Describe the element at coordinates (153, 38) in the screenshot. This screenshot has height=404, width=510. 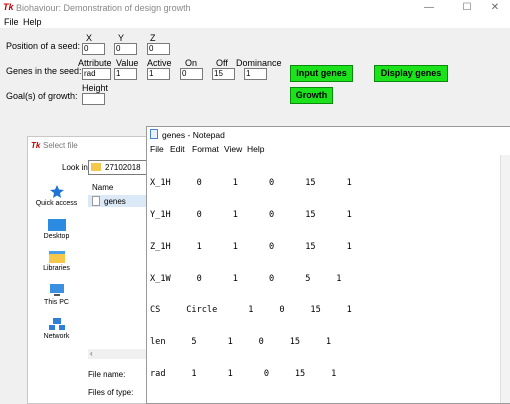
I see `header-z: Z` at that location.